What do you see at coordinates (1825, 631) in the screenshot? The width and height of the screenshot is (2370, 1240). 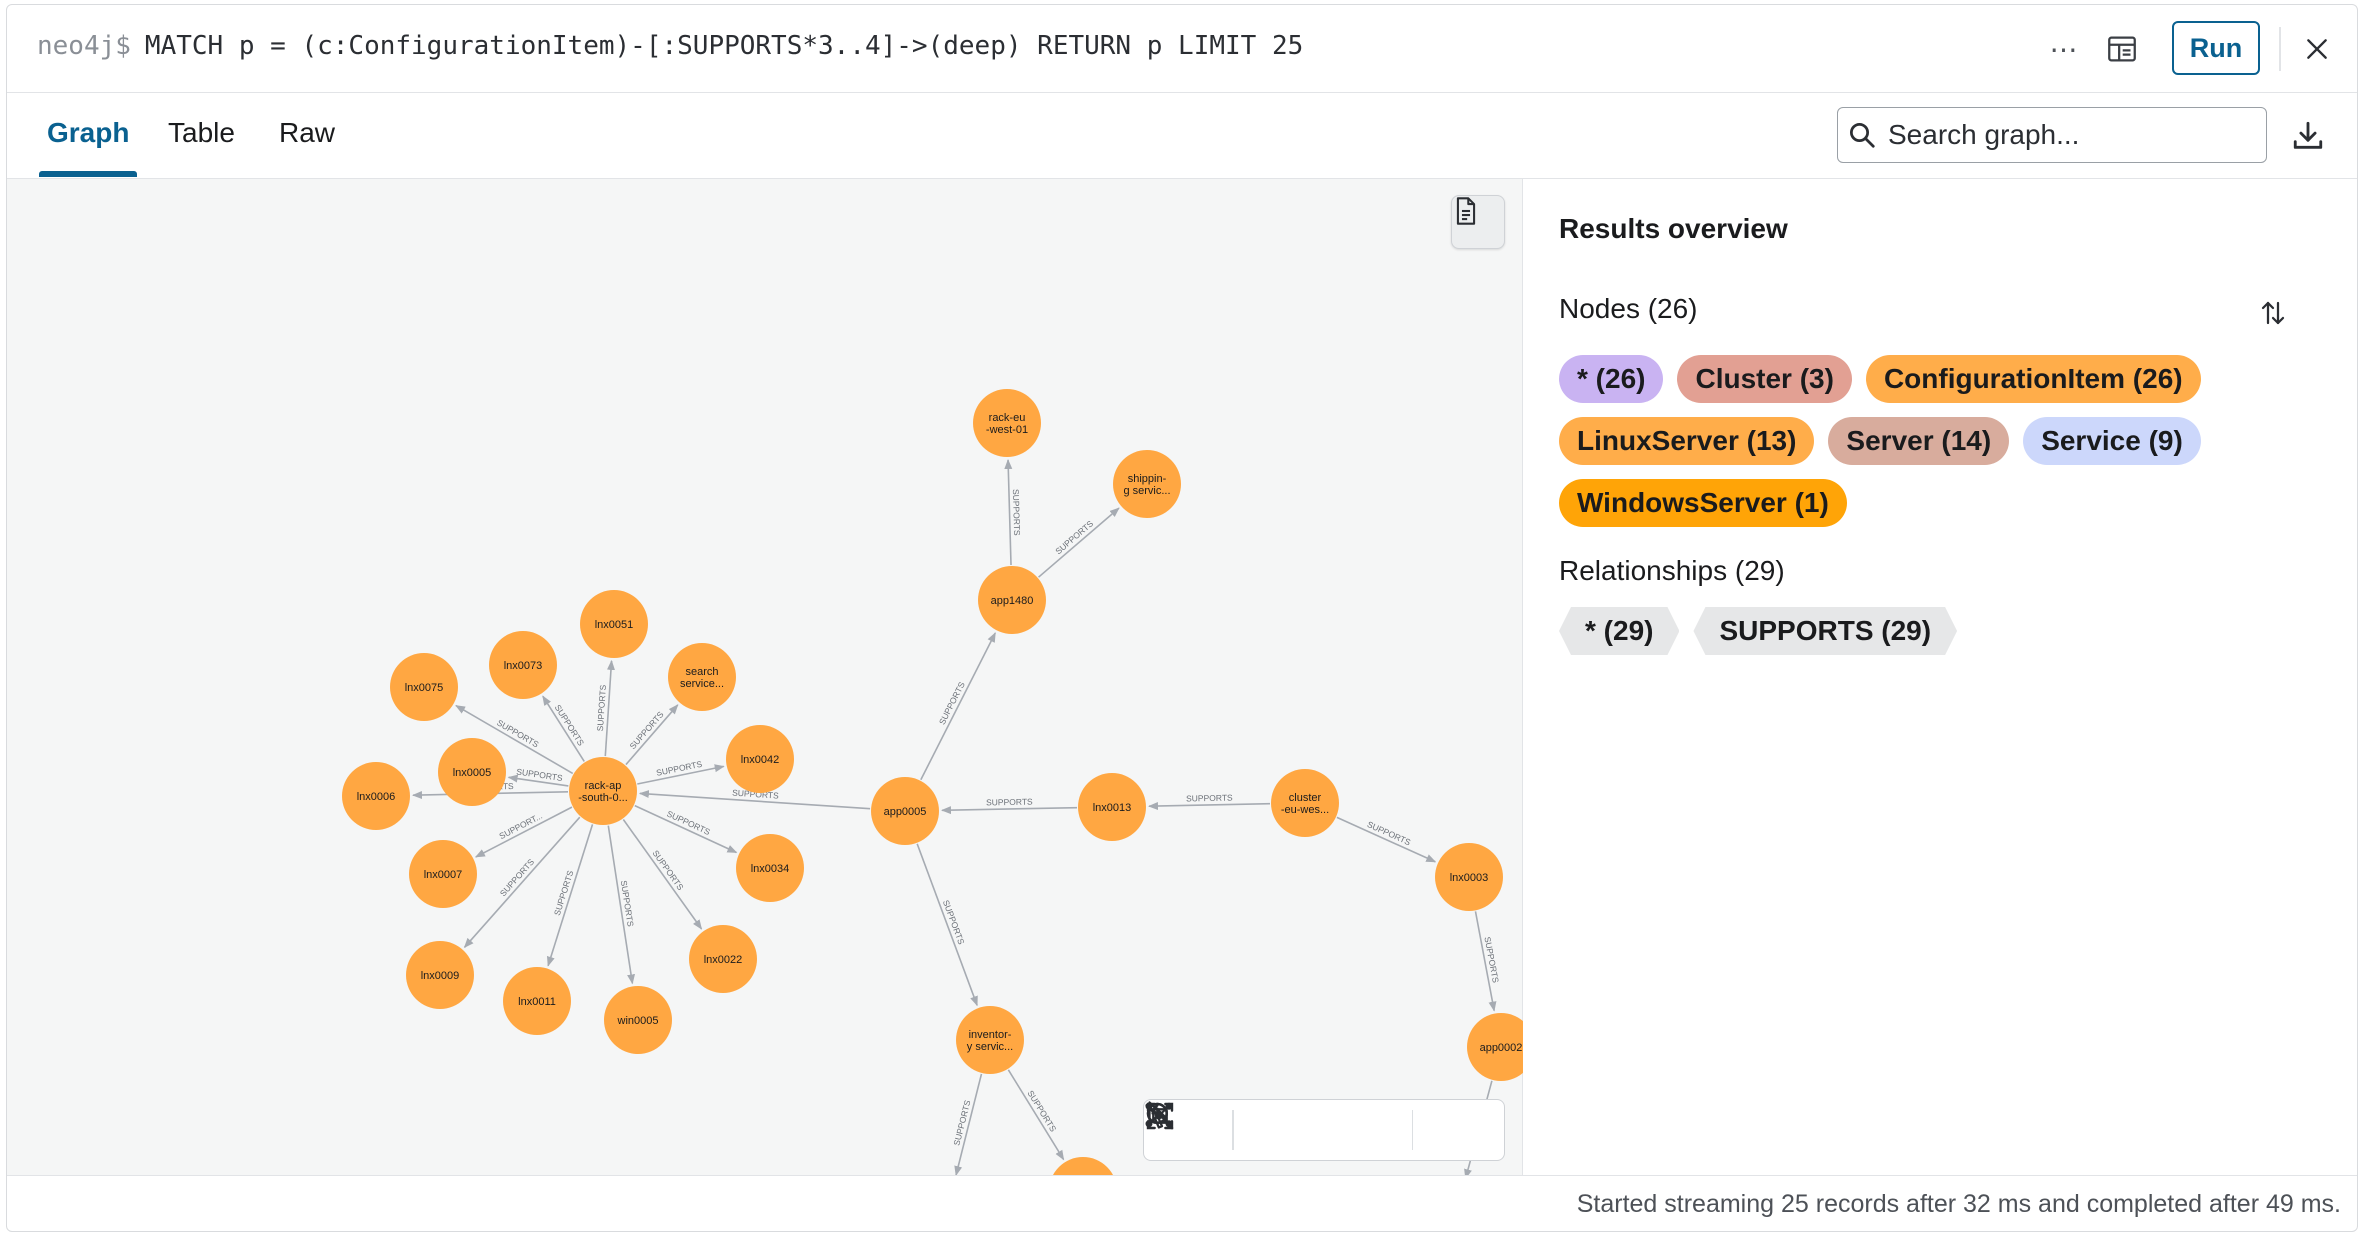 I see `relationship-type-chip: SUPPORTS (29)` at bounding box center [1825, 631].